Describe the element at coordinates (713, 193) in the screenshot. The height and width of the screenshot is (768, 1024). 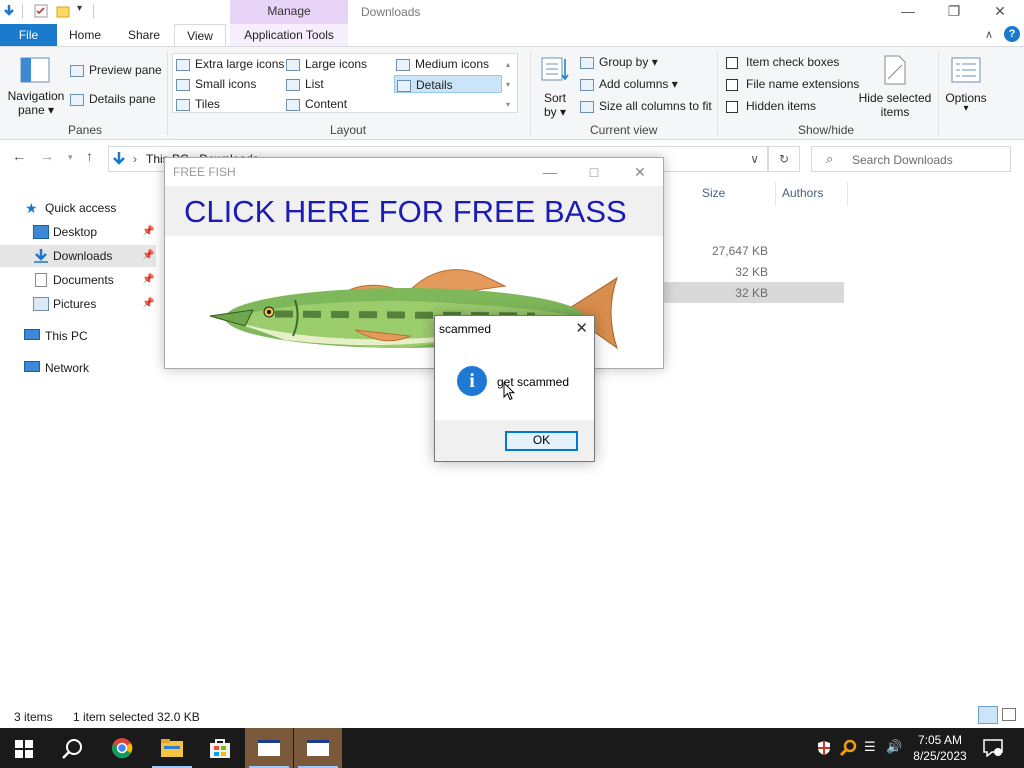
I see `column-header-size: Size` at that location.